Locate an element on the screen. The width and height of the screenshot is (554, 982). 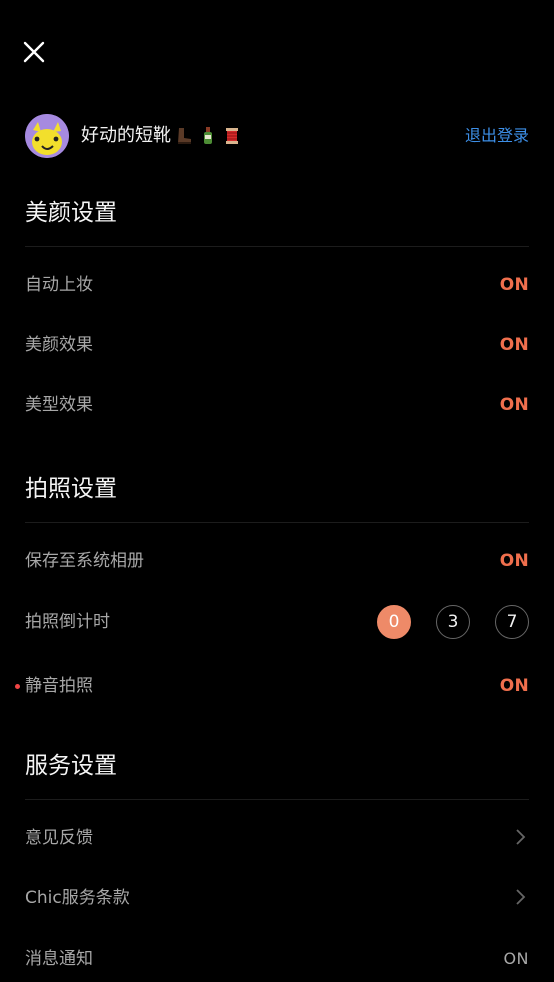
avatar is located at coordinates (47, 136).